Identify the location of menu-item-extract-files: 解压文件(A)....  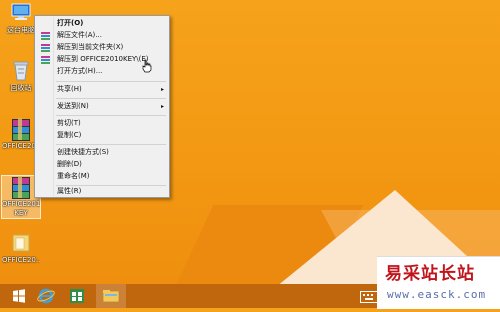
(102, 35).